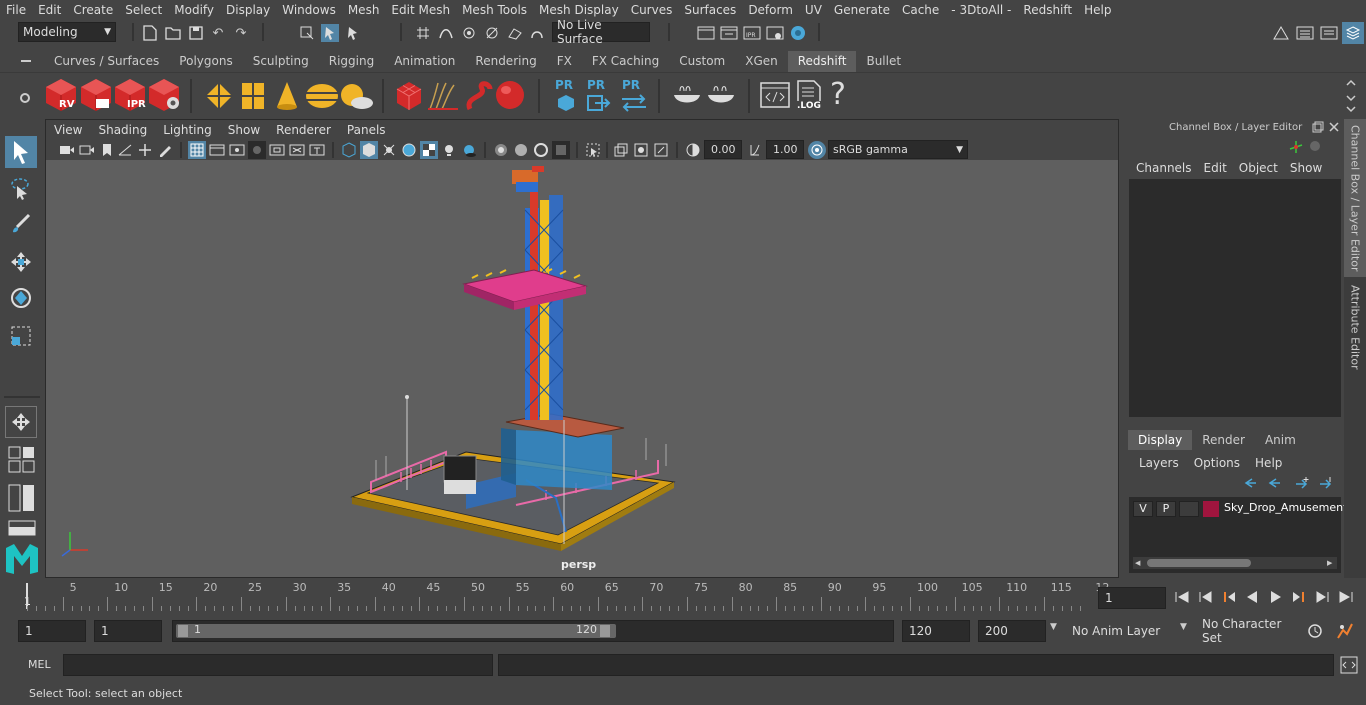  Describe the element at coordinates (1349, 666) in the screenshot. I see `script-editor-icon` at that location.